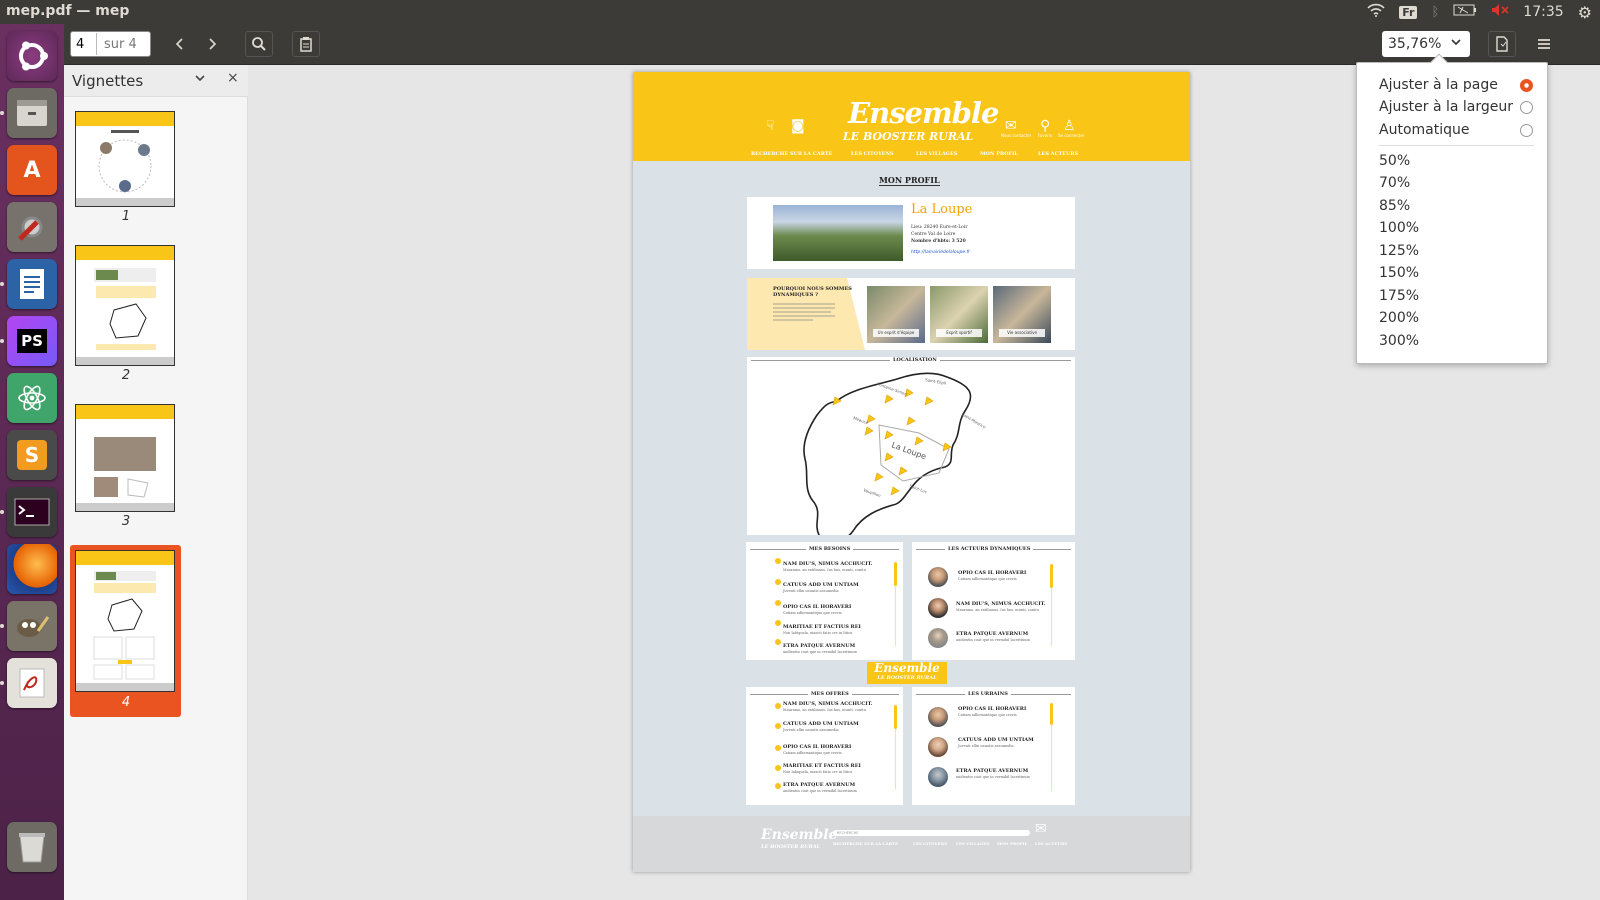 This screenshot has height=900, width=1600. I want to click on svg-text: Saint-Luc, so click(918, 488).